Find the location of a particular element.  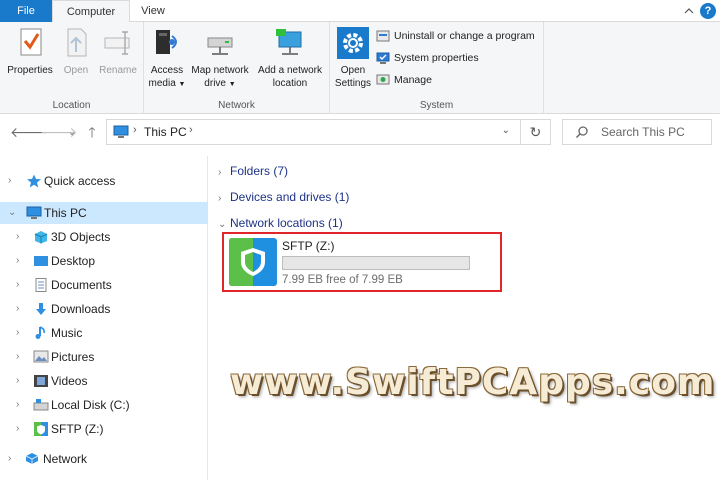

up-button: 🡑 is located at coordinates (92, 132).